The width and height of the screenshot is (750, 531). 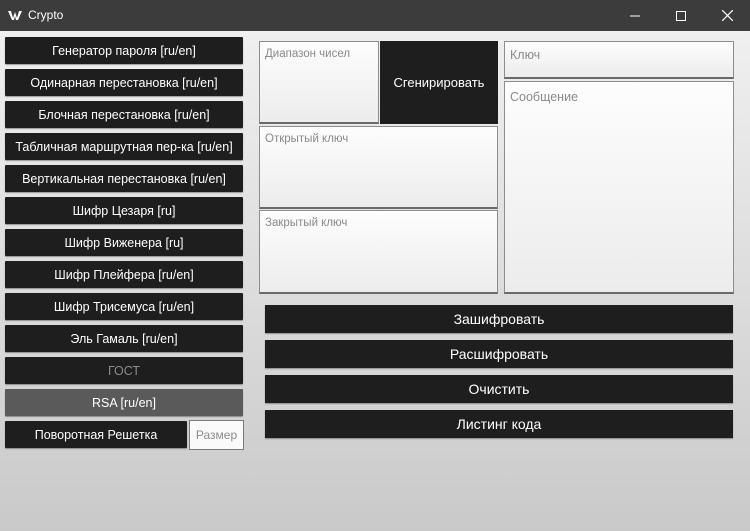 I want to click on number-range-placeholder: Диапазон чисел, so click(x=308, y=54).